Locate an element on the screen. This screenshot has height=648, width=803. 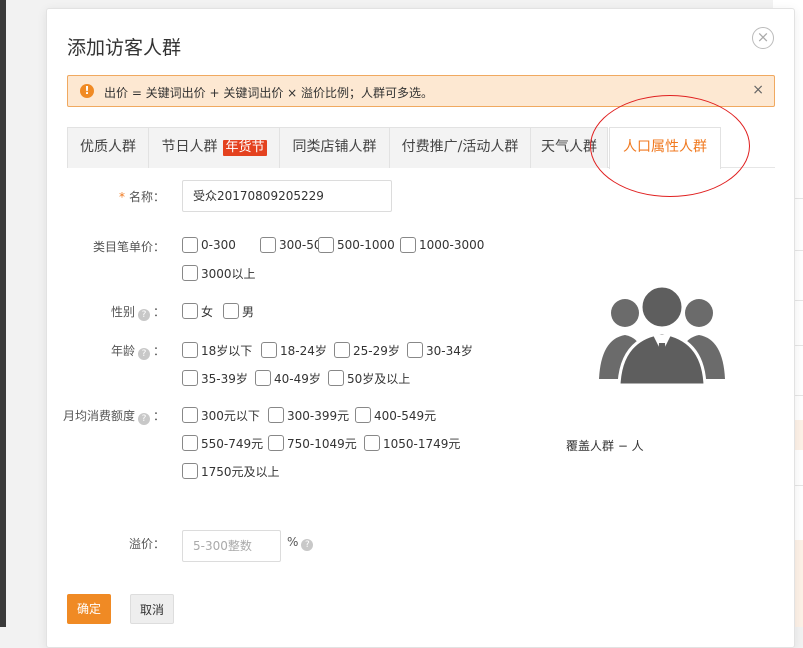
age-option-35-39: 35-39岁 is located at coordinates (215, 378).